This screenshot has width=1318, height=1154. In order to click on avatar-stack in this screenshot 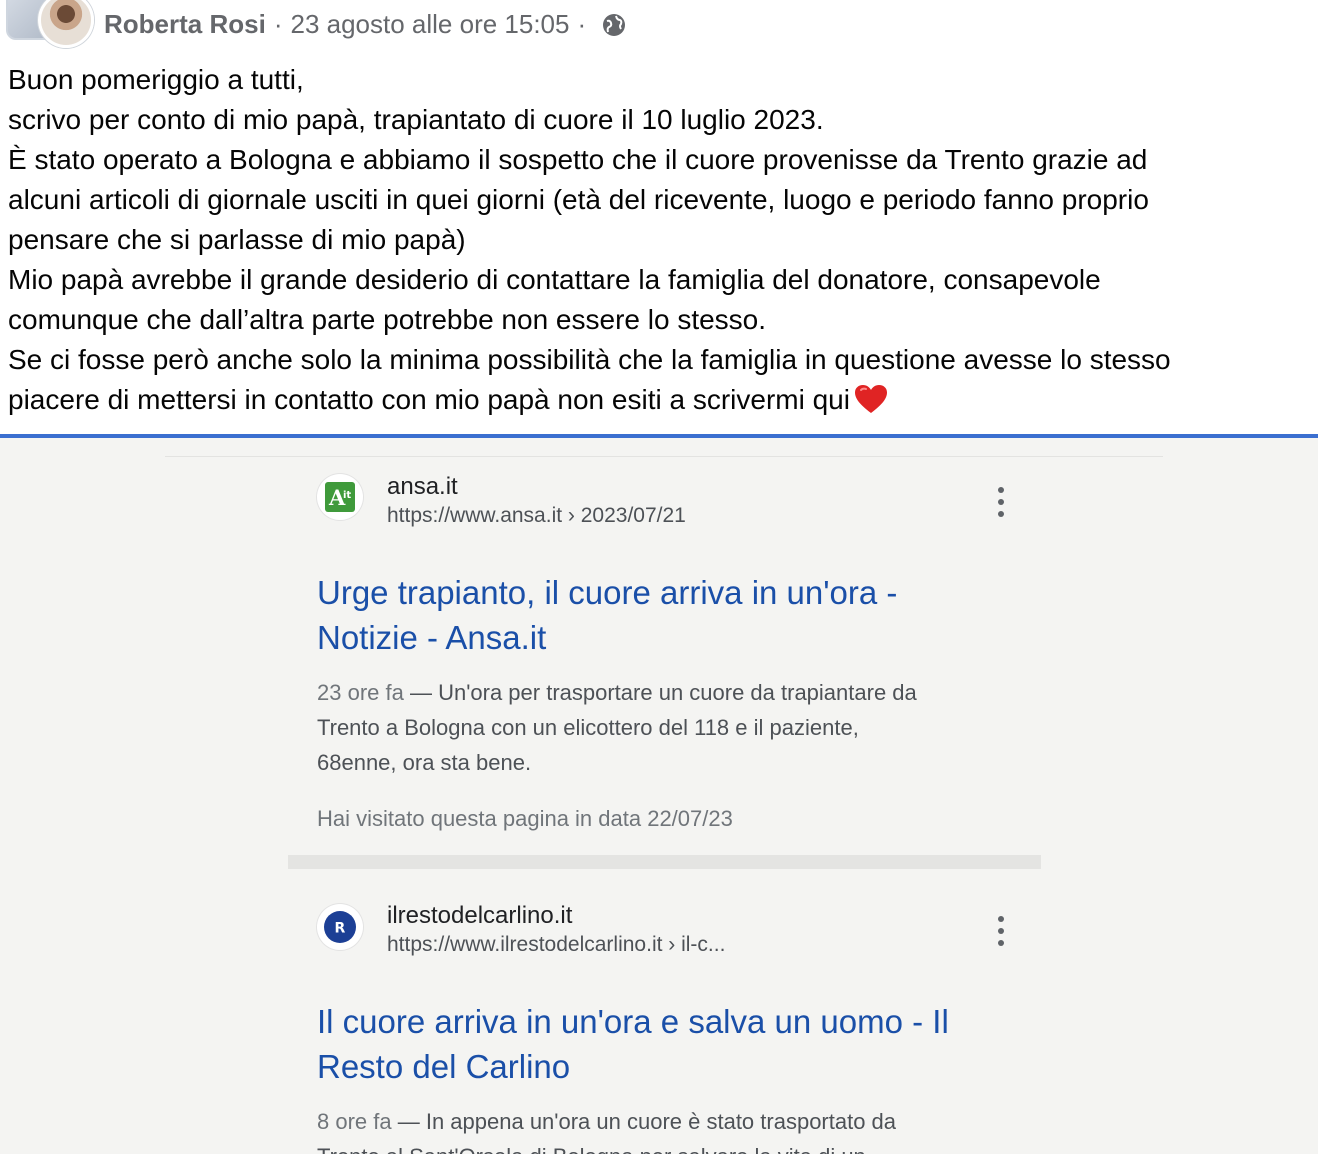, I will do `click(51, 24)`.